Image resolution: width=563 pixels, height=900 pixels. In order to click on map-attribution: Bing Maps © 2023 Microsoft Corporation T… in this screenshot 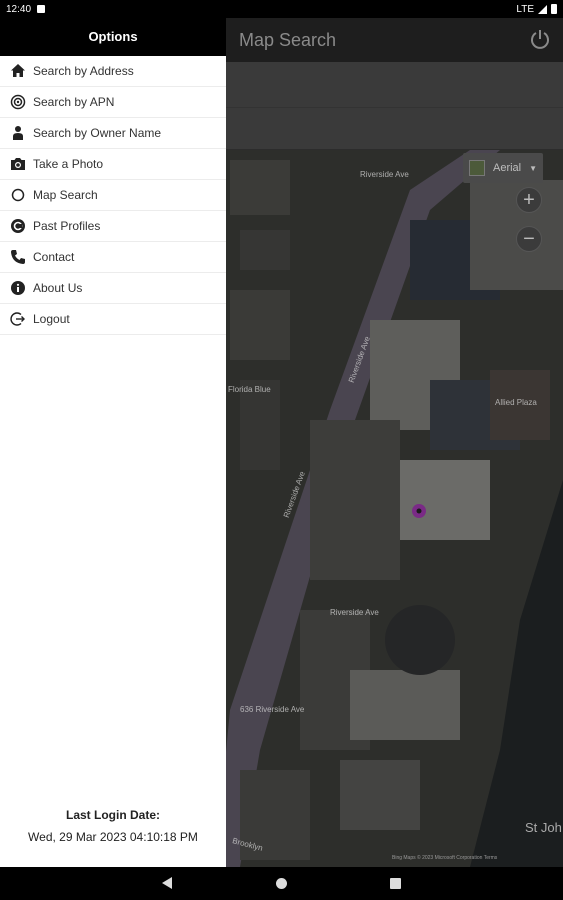, I will do `click(445, 858)`.